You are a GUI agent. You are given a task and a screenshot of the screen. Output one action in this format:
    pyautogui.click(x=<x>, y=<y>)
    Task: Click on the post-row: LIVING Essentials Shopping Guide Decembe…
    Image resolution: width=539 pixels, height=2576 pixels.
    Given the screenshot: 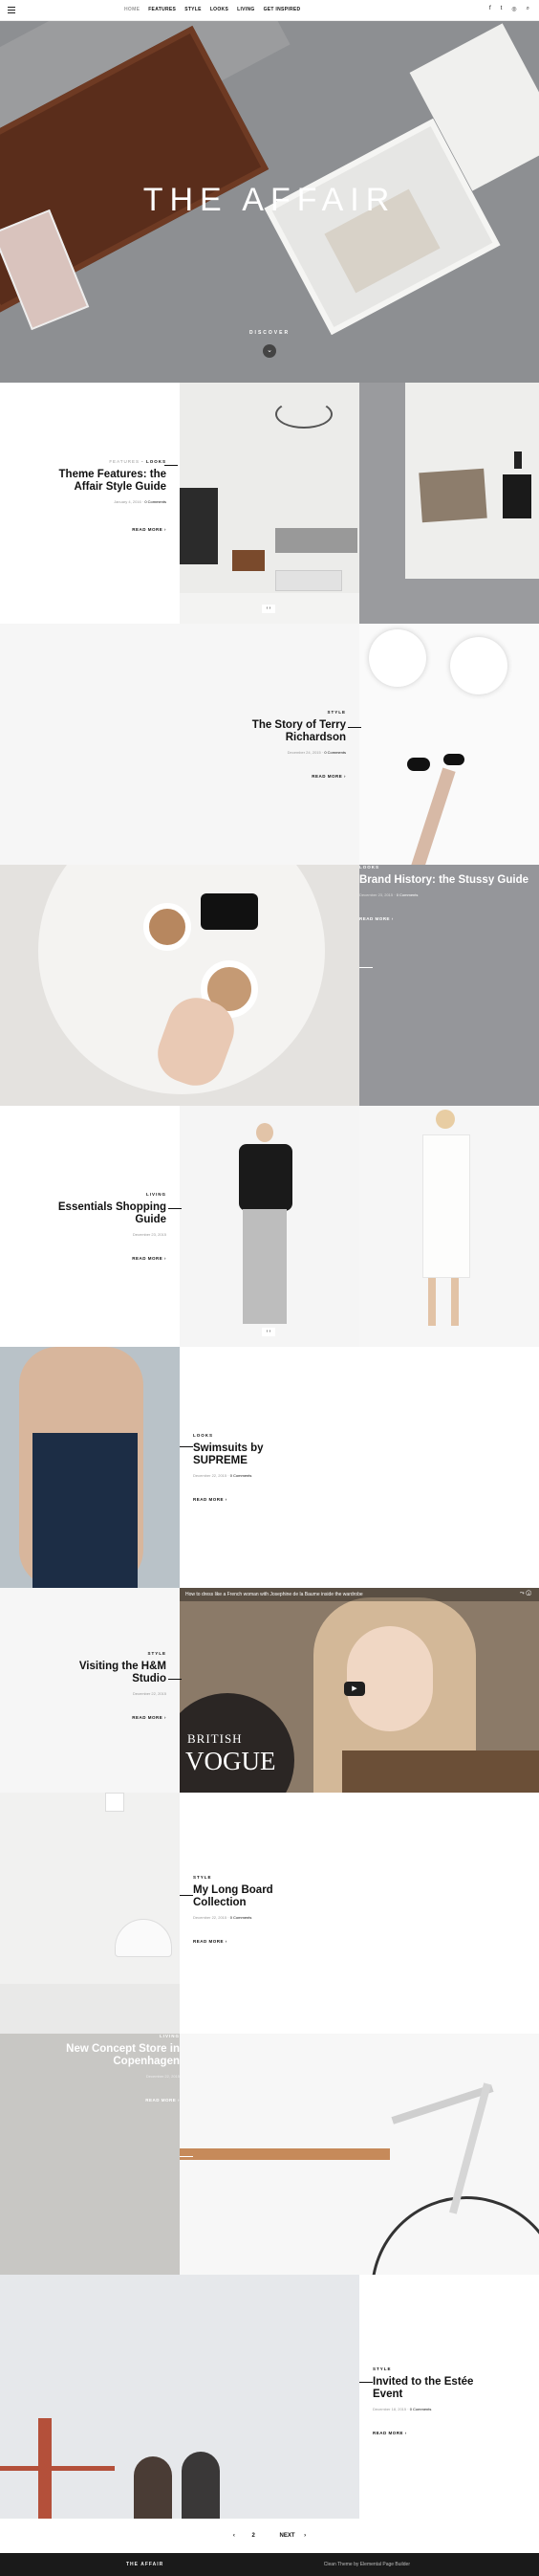 What is the action you would take?
    pyautogui.click(x=269, y=1226)
    